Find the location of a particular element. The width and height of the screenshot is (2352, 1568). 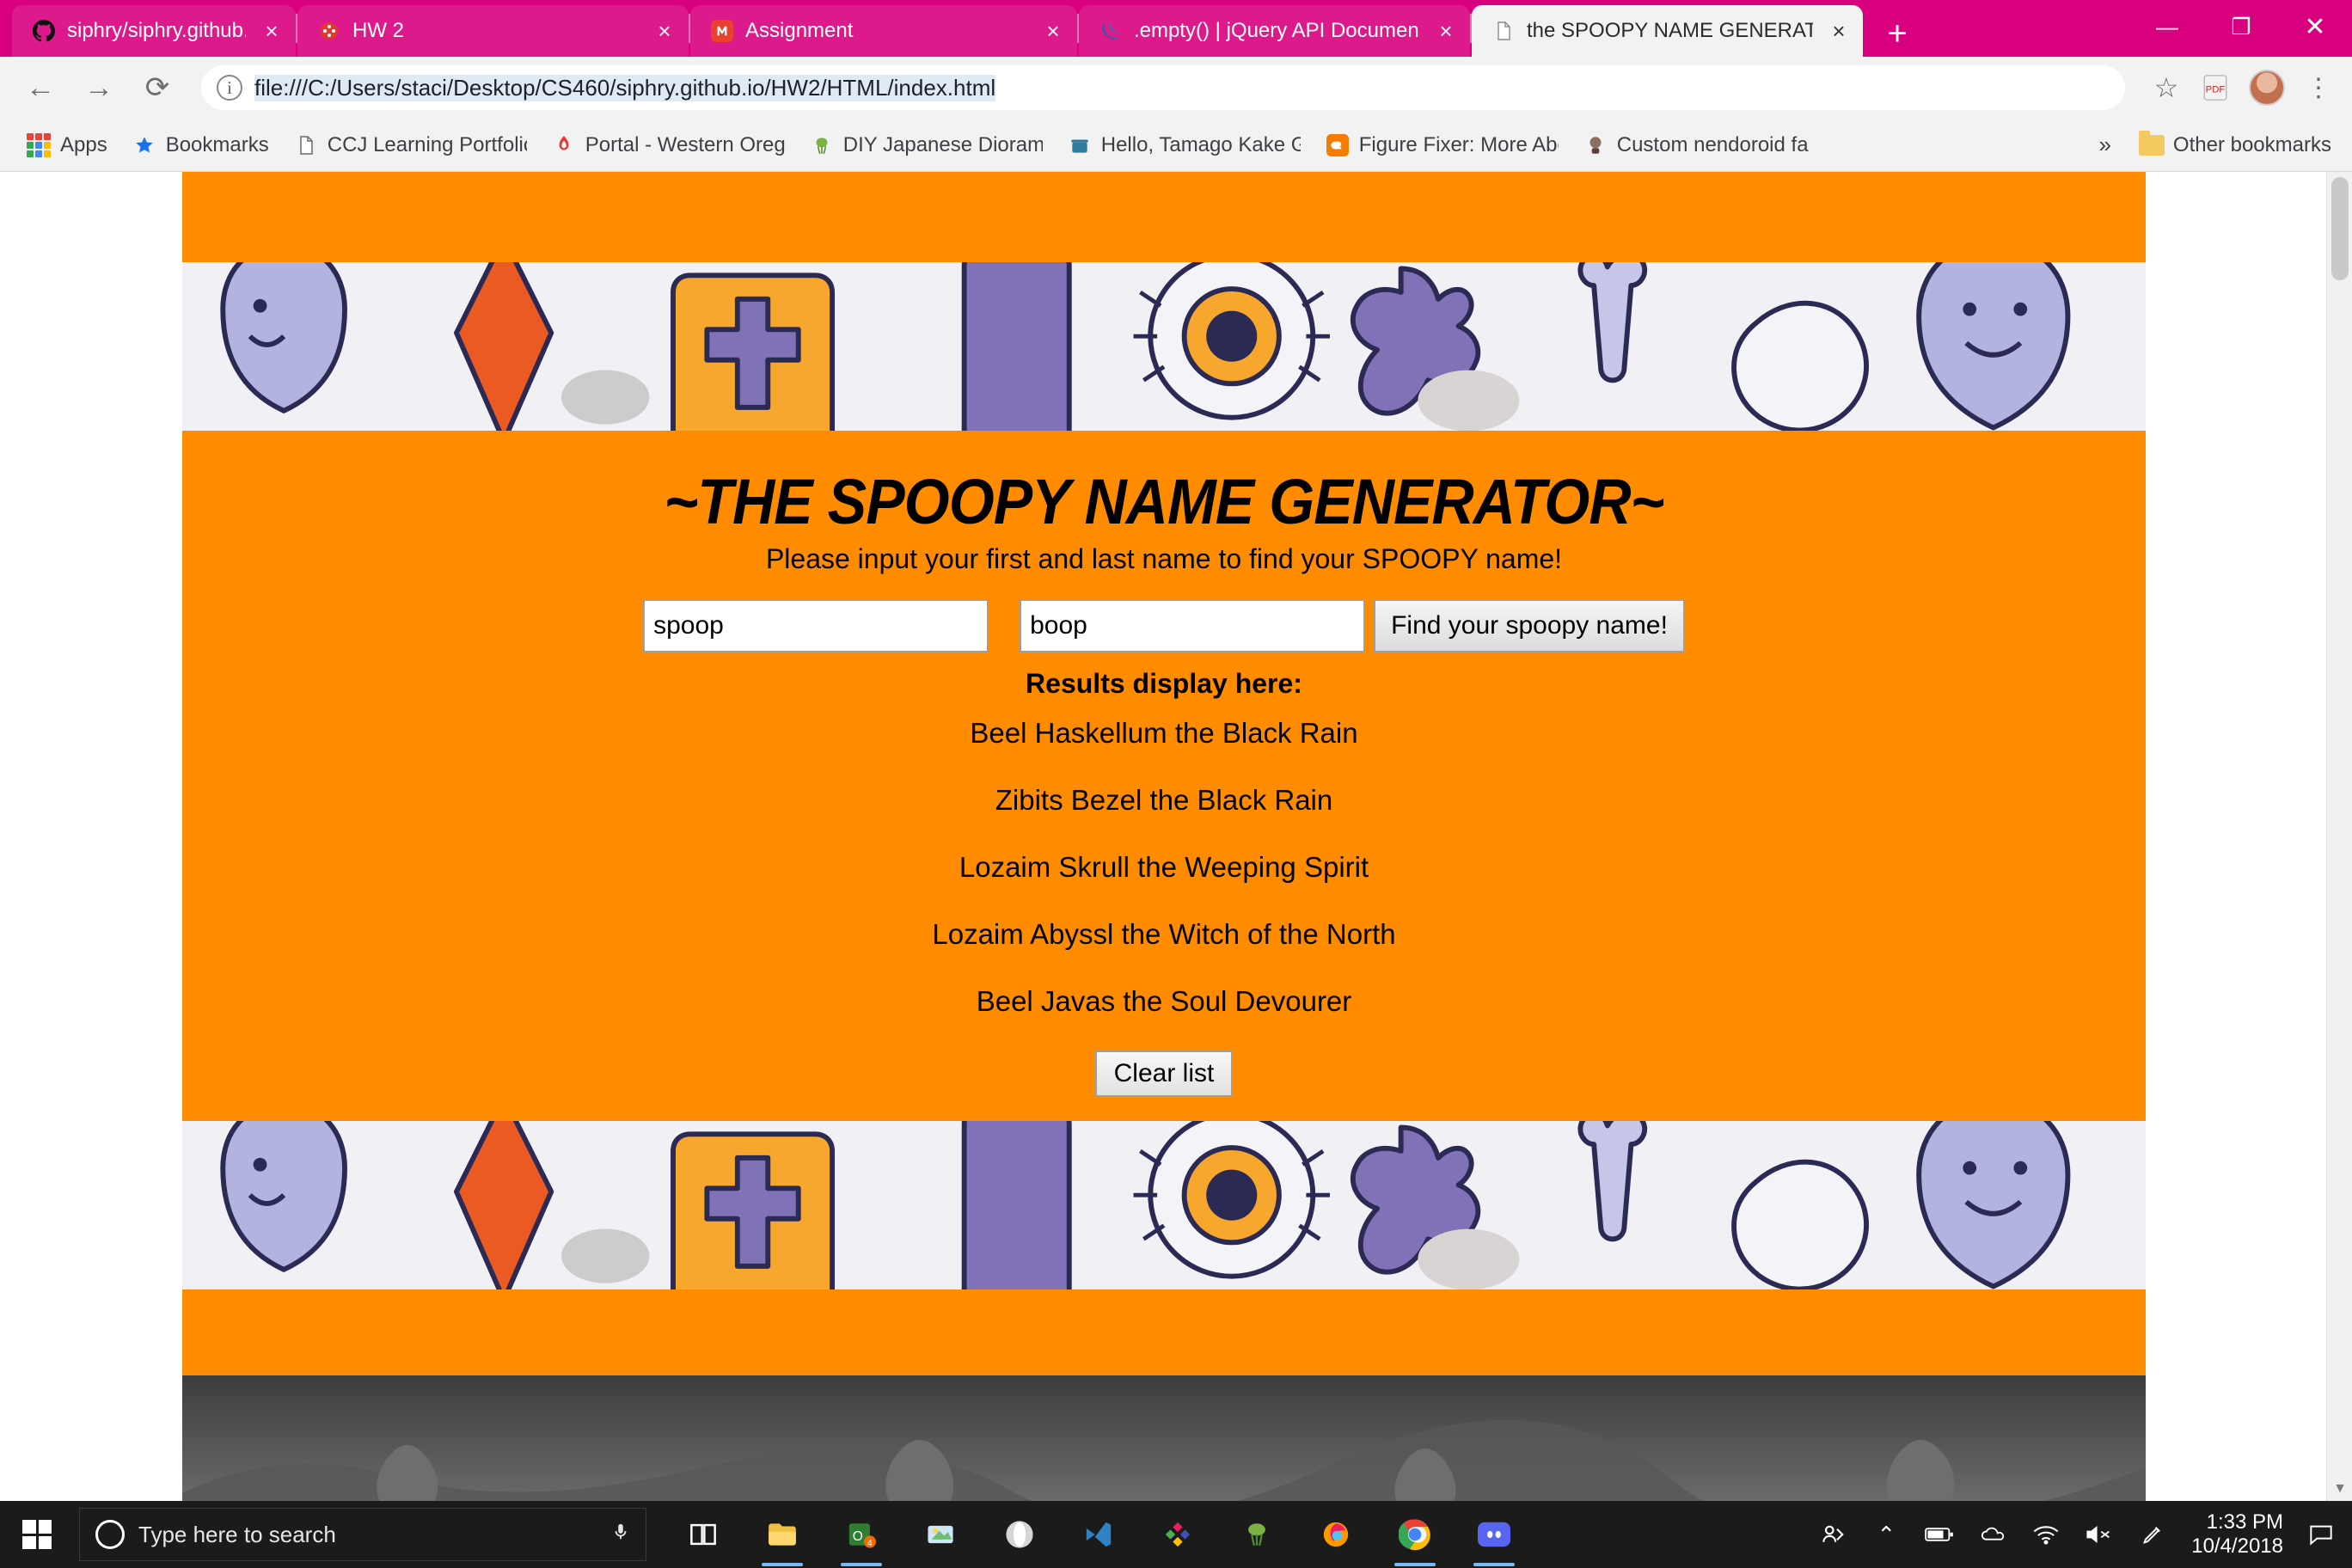

chrome-menu-icon: ⋮ is located at coordinates (2318, 88).